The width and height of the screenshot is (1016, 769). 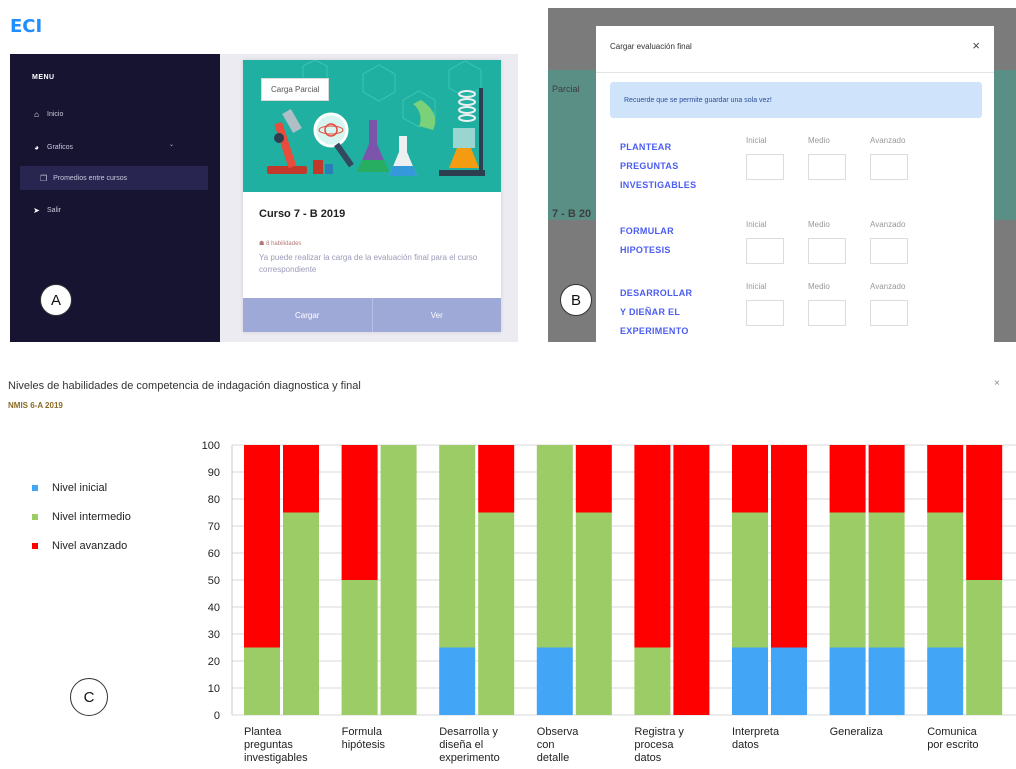 What do you see at coordinates (214, 500) in the screenshot?
I see `y-tick-label: 80` at bounding box center [214, 500].